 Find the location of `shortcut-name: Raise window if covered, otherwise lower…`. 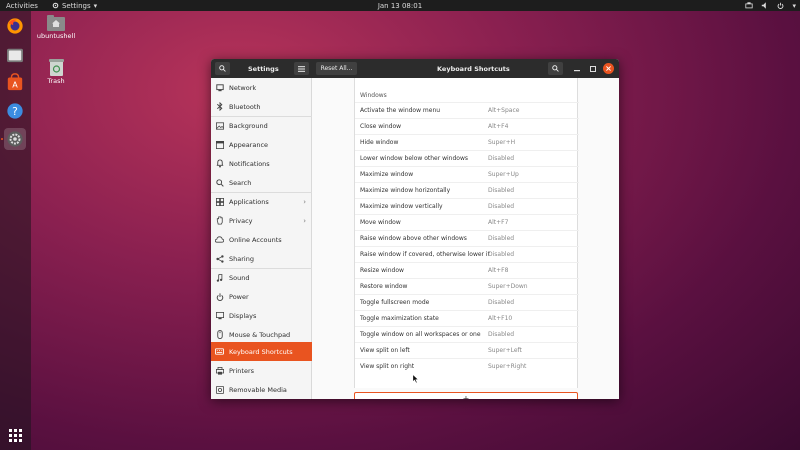

shortcut-name: Raise window if covered, otherwise lower… is located at coordinates (425, 254).